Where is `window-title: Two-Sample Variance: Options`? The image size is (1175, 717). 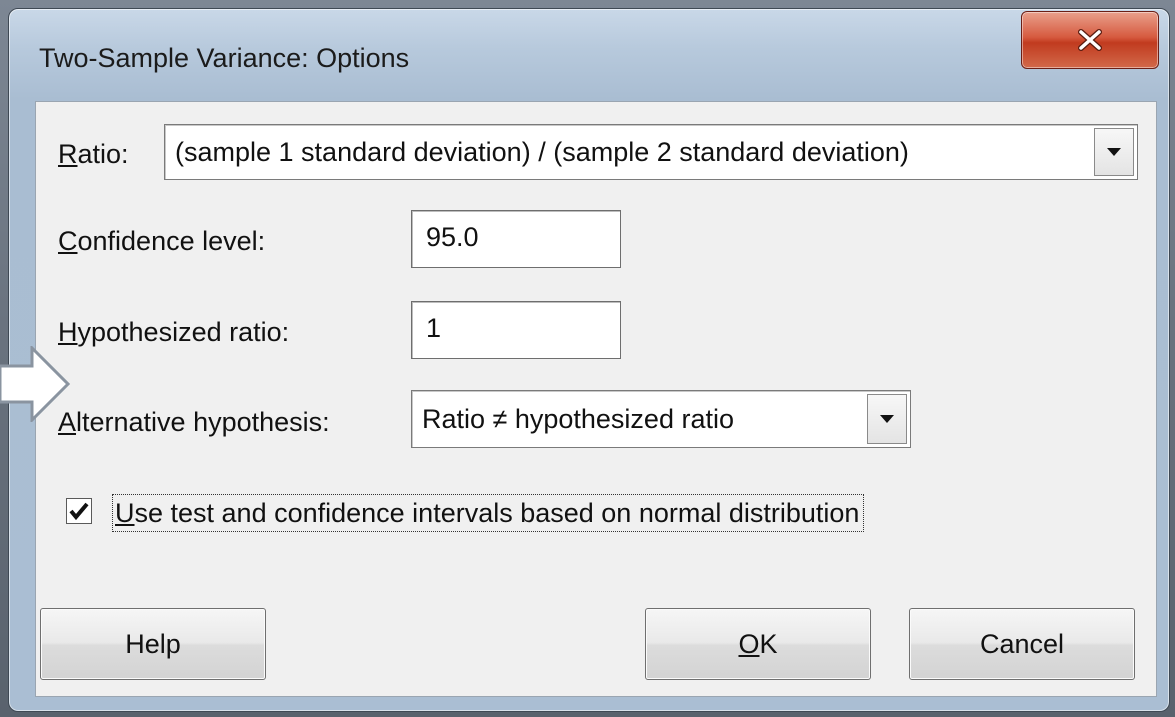
window-title: Two-Sample Variance: Options is located at coordinates (224, 58).